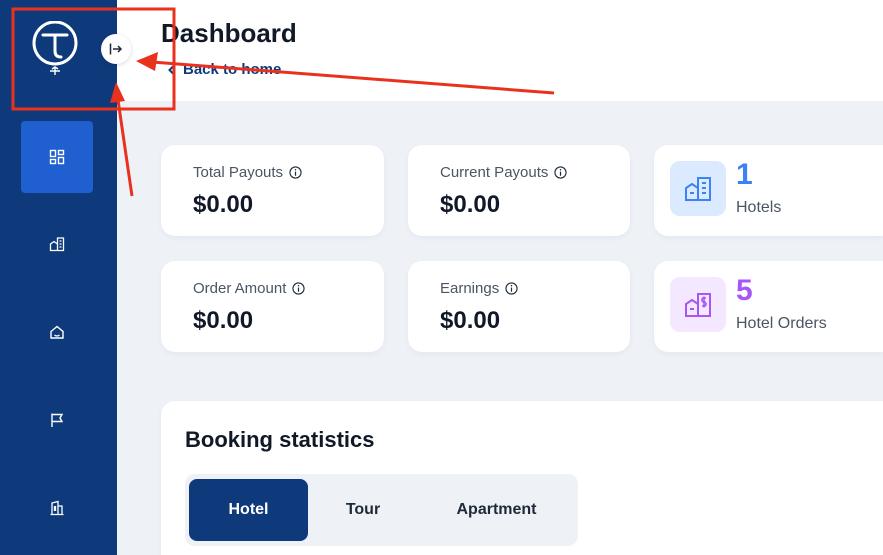 Image resolution: width=883 pixels, height=555 pixels. Describe the element at coordinates (229, 33) in the screenshot. I see `page-title: Dashboard` at that location.